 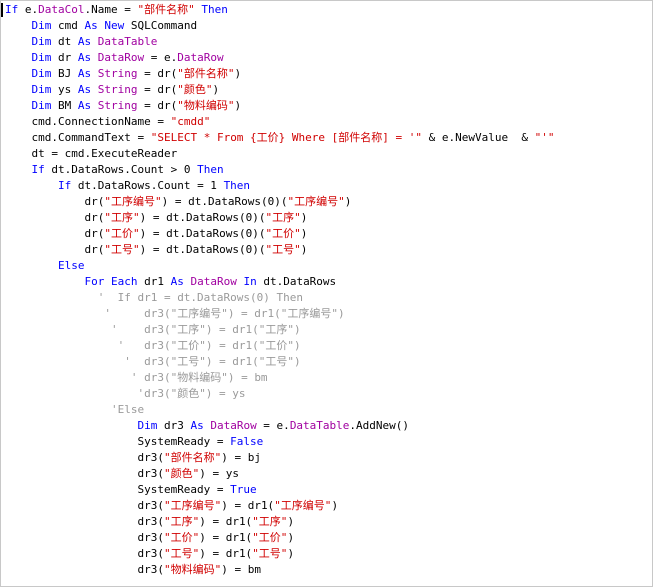 What do you see at coordinates (247, 441) in the screenshot?
I see `code-token: False` at bounding box center [247, 441].